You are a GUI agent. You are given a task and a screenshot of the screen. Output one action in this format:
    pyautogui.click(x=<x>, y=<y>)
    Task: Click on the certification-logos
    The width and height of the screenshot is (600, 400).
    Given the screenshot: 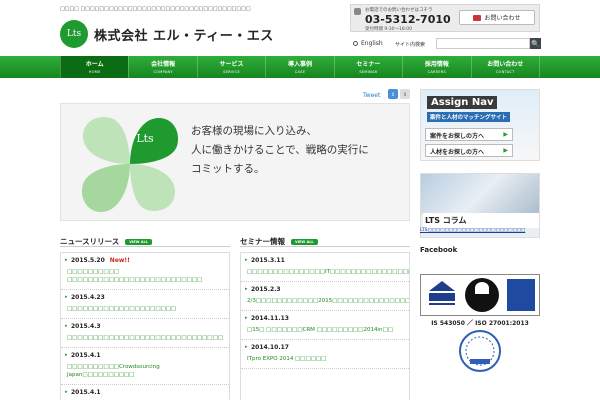 What is the action you would take?
    pyautogui.click(x=480, y=295)
    